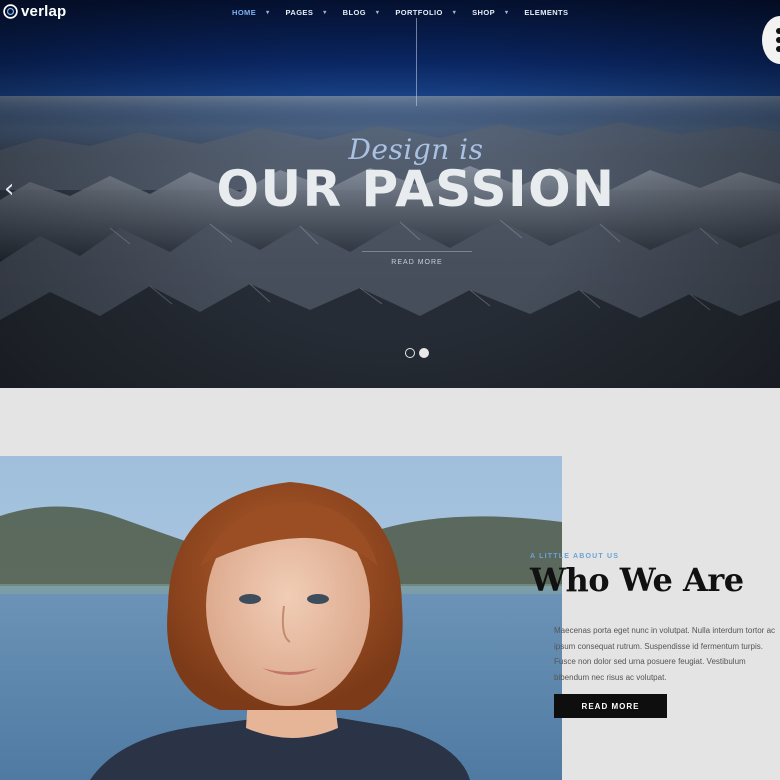  What do you see at coordinates (299, 12) in the screenshot?
I see `menu-item-label: PAGES` at bounding box center [299, 12].